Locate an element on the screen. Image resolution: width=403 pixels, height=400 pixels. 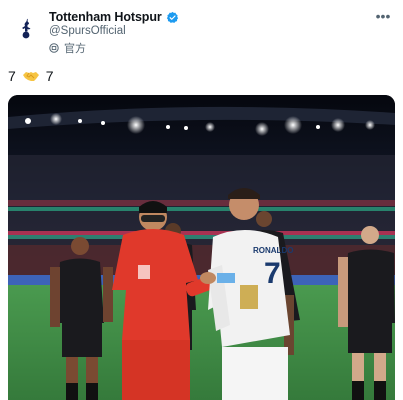
tweet-text-left: 7 is located at coordinates (12, 76).